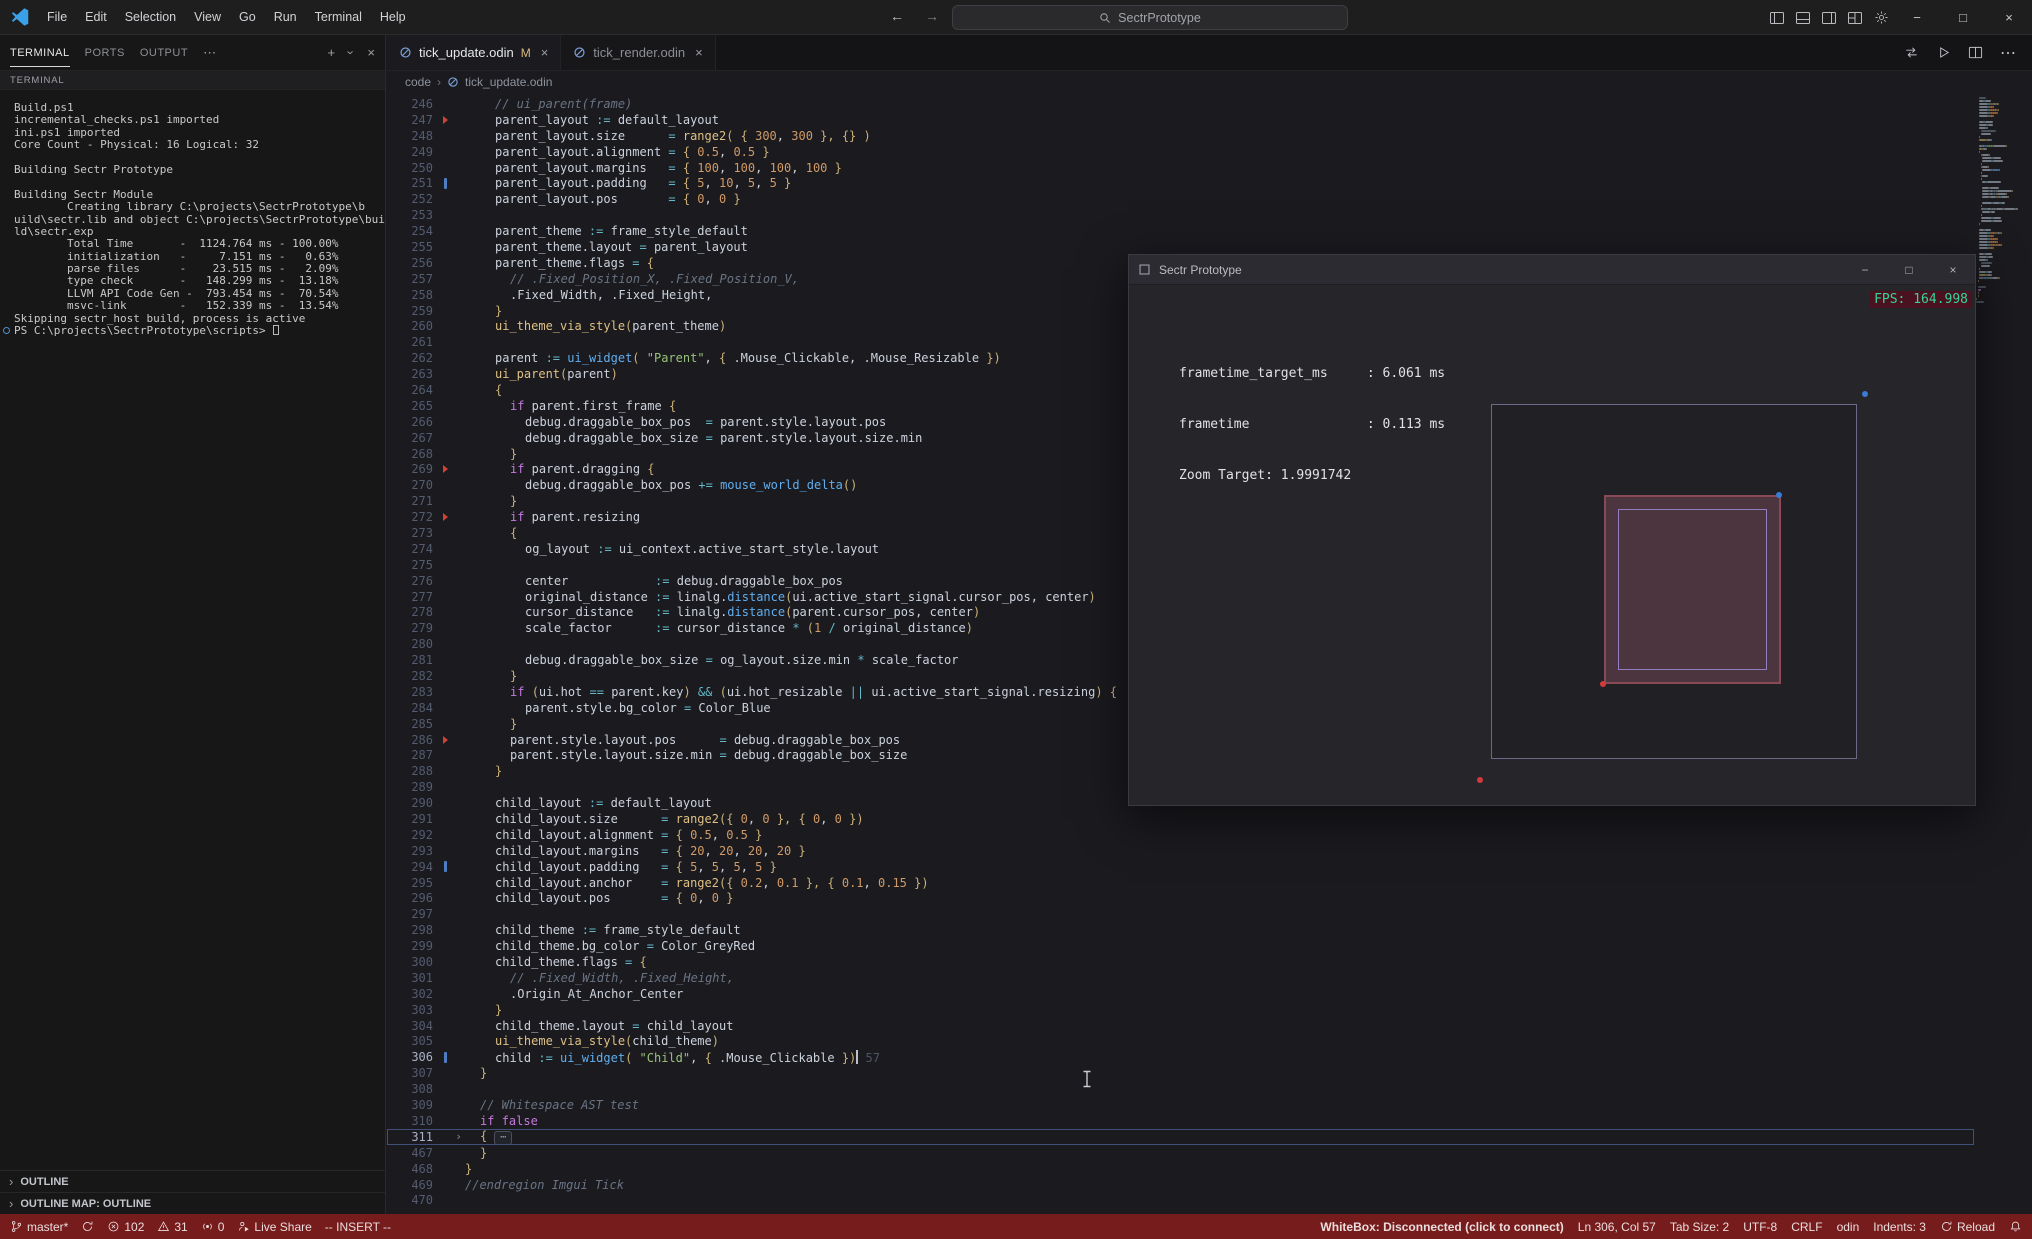  Describe the element at coordinates (1180, 978) in the screenshot. I see `code-line-301: 301 // .Fixed_Width, .Fixed_Height,` at that location.